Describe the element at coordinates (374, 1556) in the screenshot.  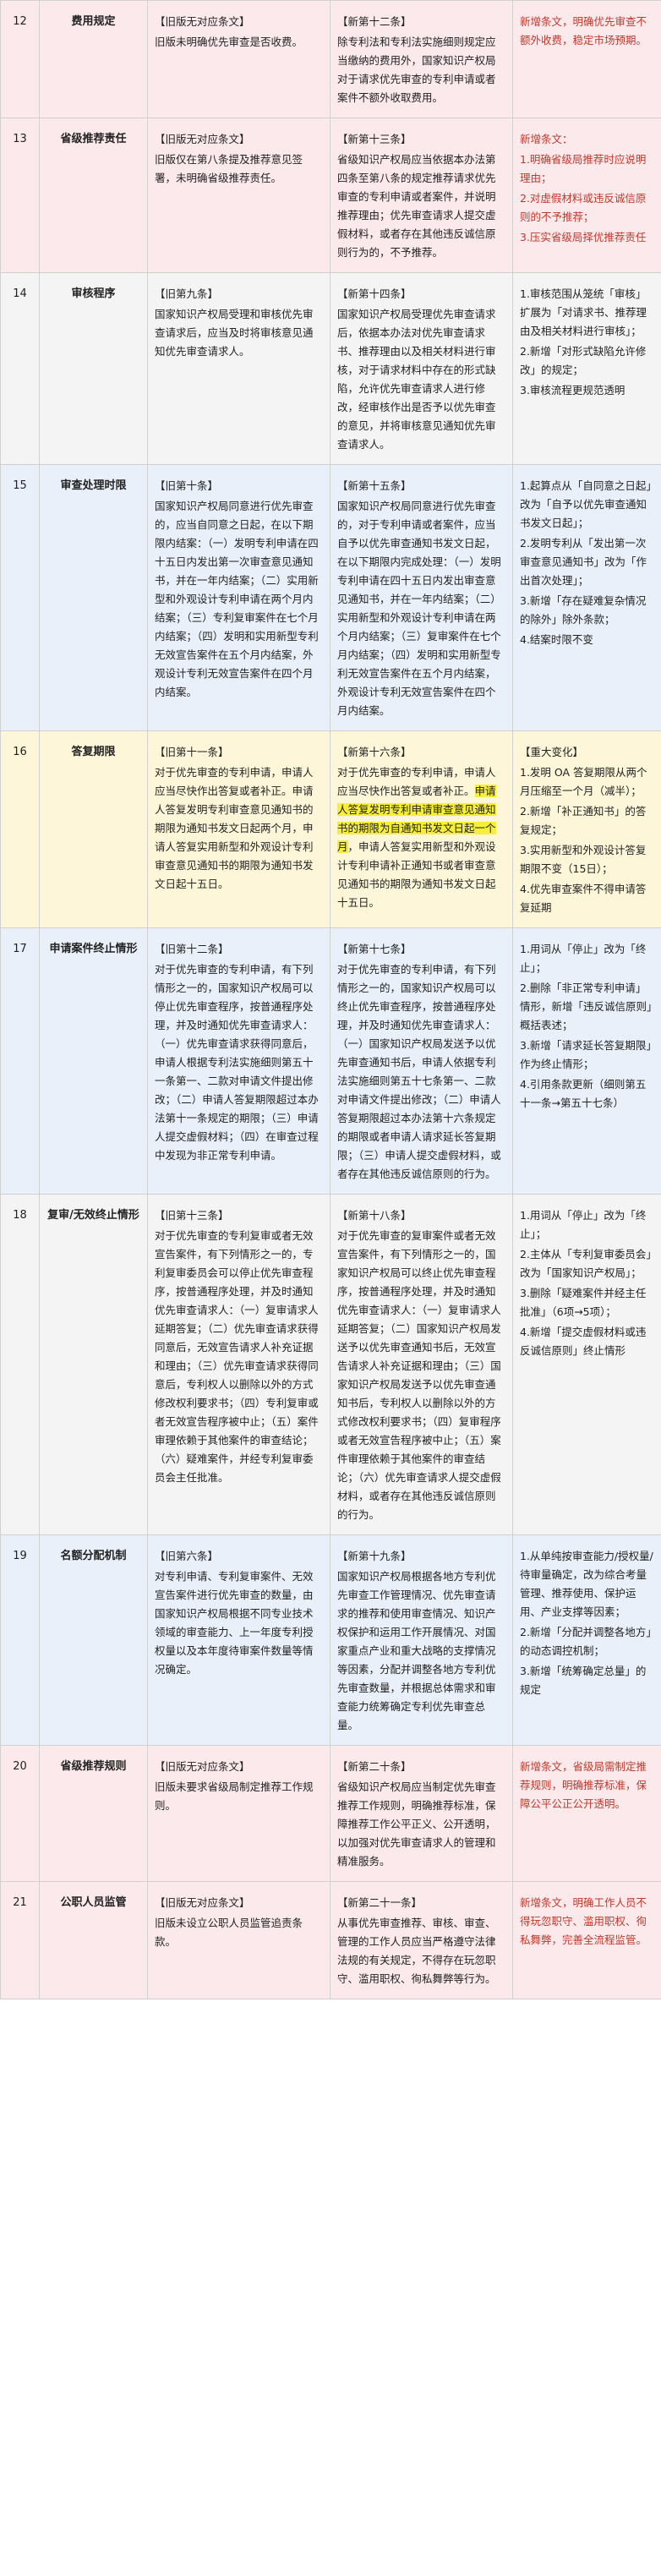
I see `new-text: 【新第十九条】` at that location.